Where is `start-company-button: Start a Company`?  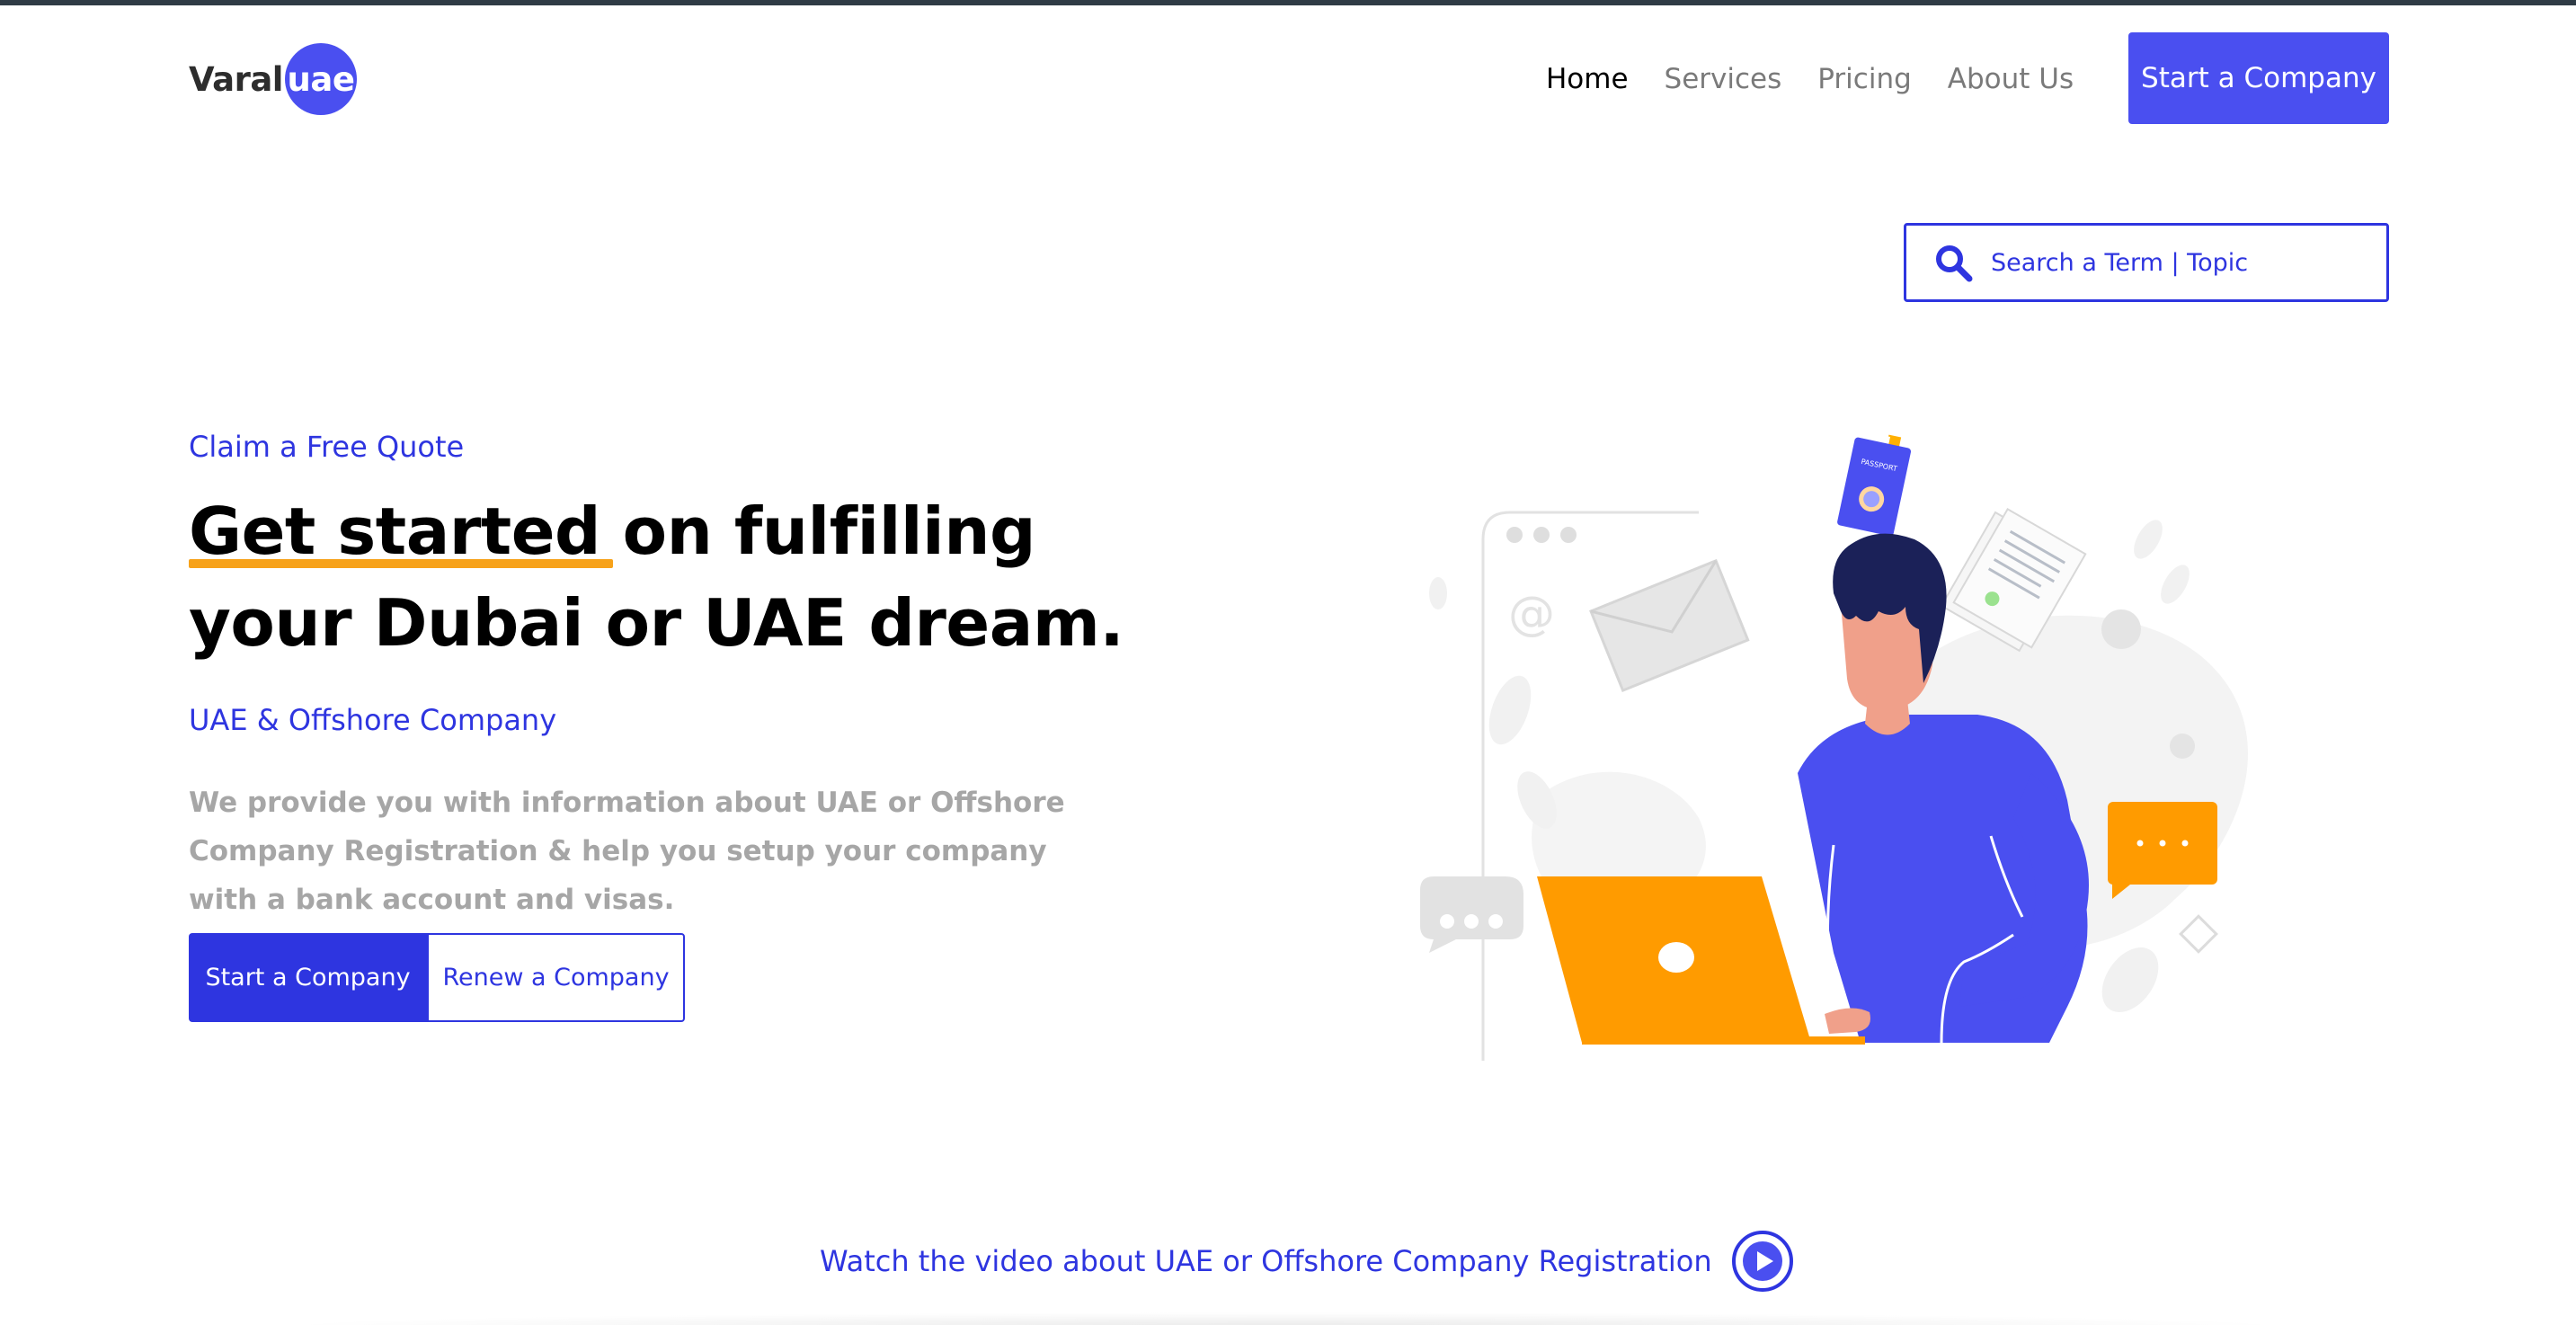 start-company-button: Start a Company is located at coordinates (308, 977).